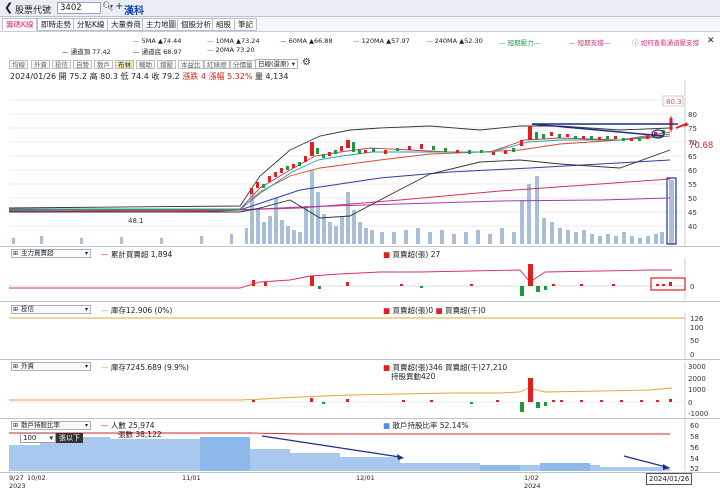  What do you see at coordinates (38, 438) in the screenshot?
I see `lot-threshold-select: 100 ▾` at bounding box center [38, 438].